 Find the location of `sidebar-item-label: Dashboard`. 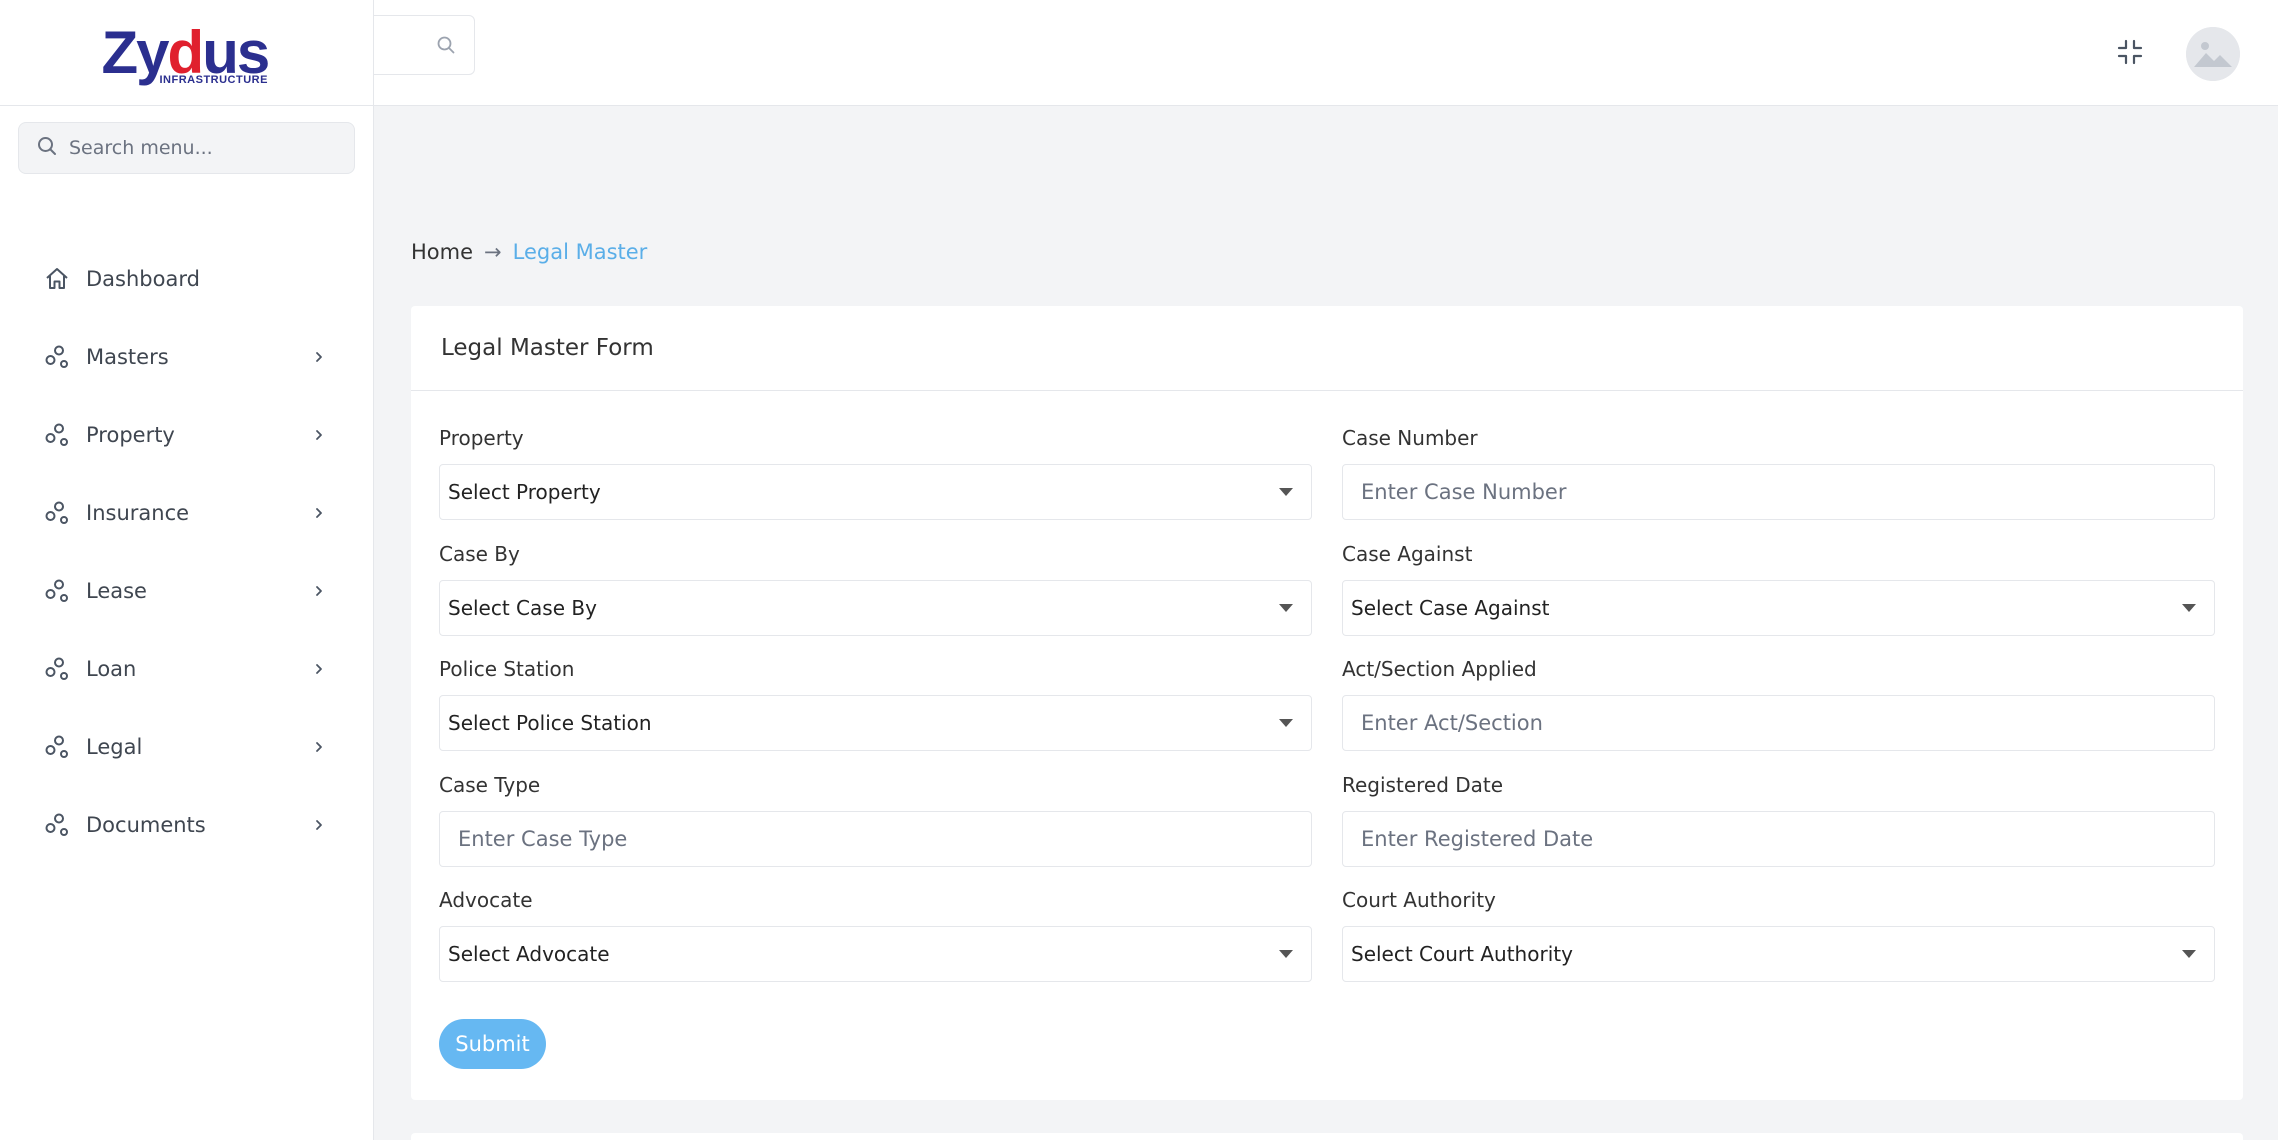

sidebar-item-label: Dashboard is located at coordinates (143, 279).